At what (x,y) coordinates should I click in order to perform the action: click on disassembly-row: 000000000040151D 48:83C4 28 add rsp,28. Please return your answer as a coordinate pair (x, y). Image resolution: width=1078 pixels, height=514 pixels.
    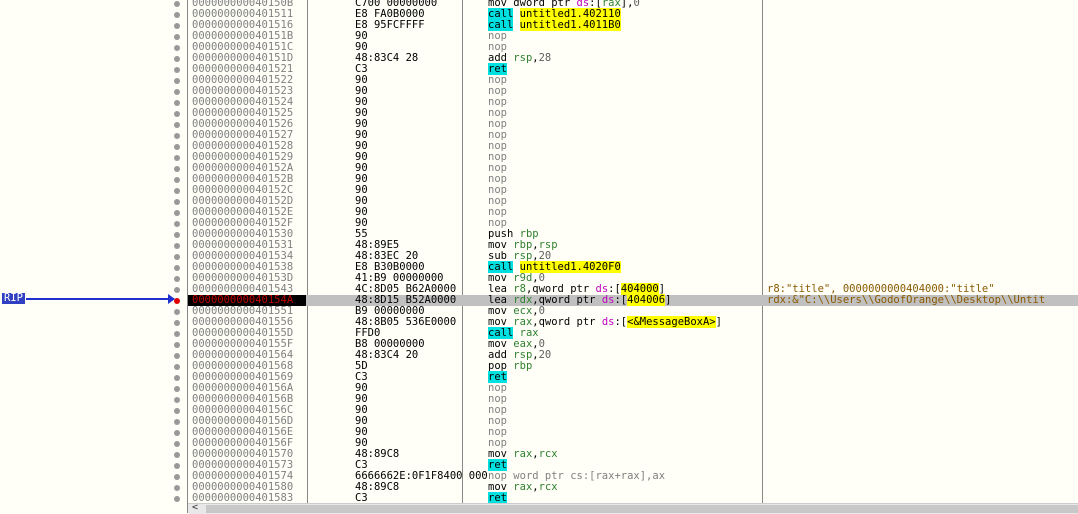
    Looking at the image, I should click on (626, 58).